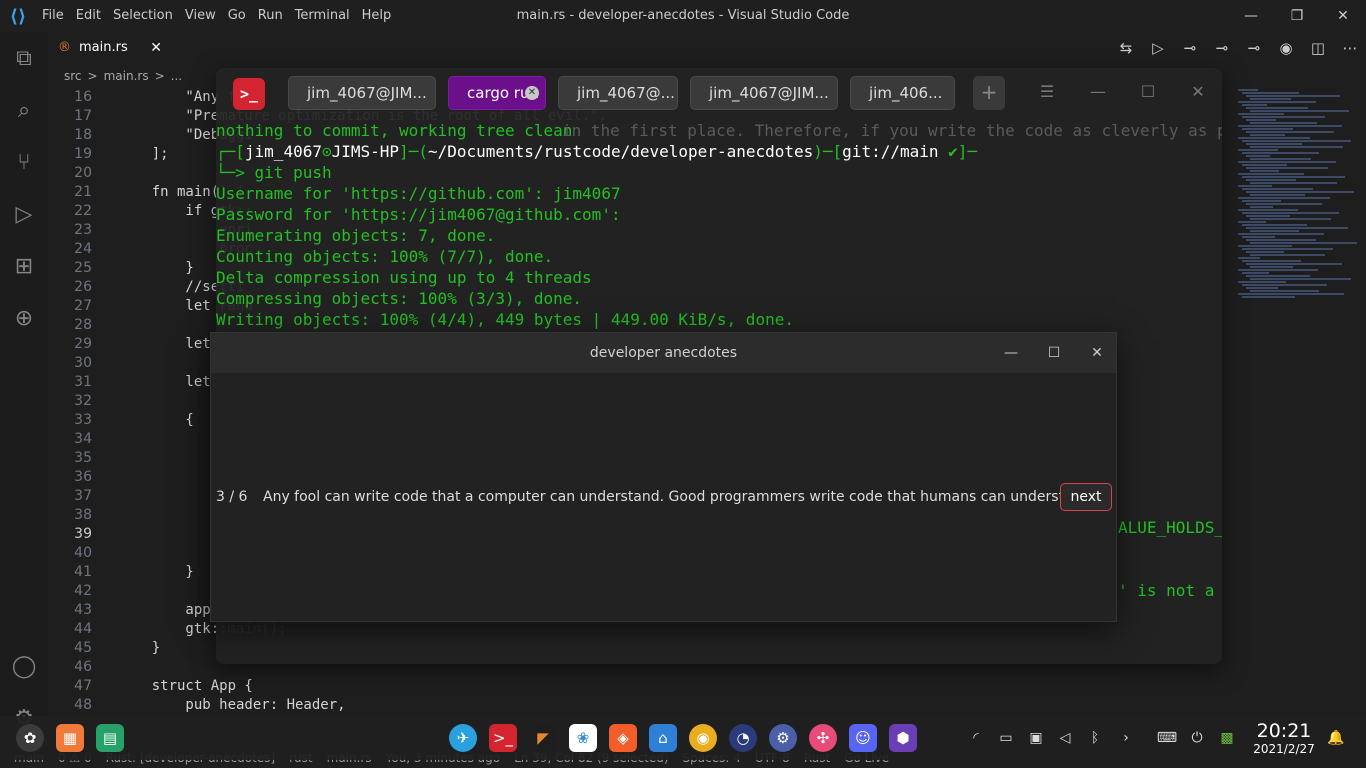  Describe the element at coordinates (88, 16) in the screenshot. I see `menu-edit: Edit` at that location.